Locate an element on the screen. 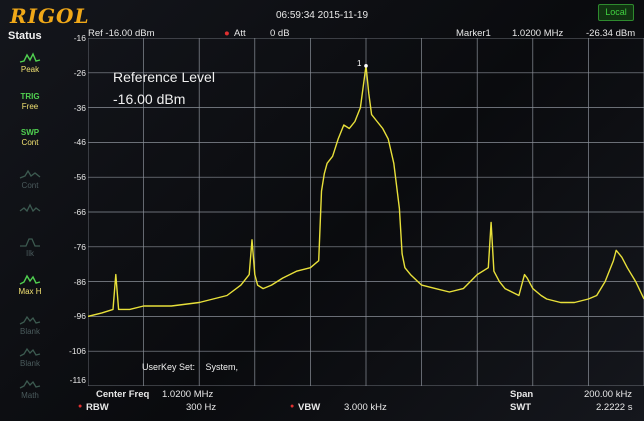  rbw-label: RBW is located at coordinates (97, 407).